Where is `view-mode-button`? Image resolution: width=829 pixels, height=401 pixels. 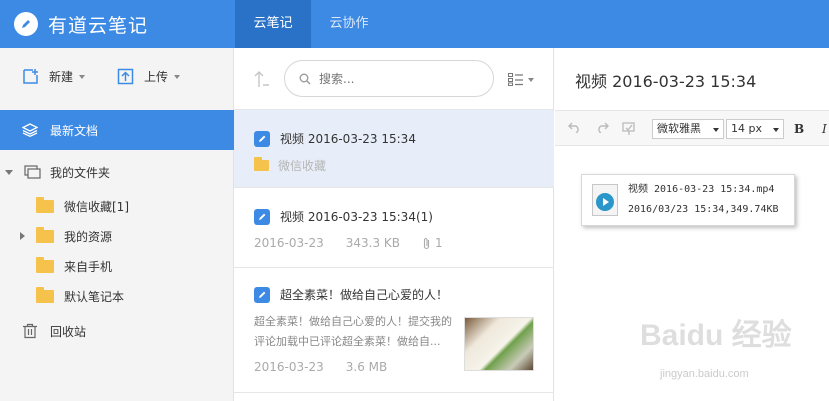 view-mode-button is located at coordinates (521, 79).